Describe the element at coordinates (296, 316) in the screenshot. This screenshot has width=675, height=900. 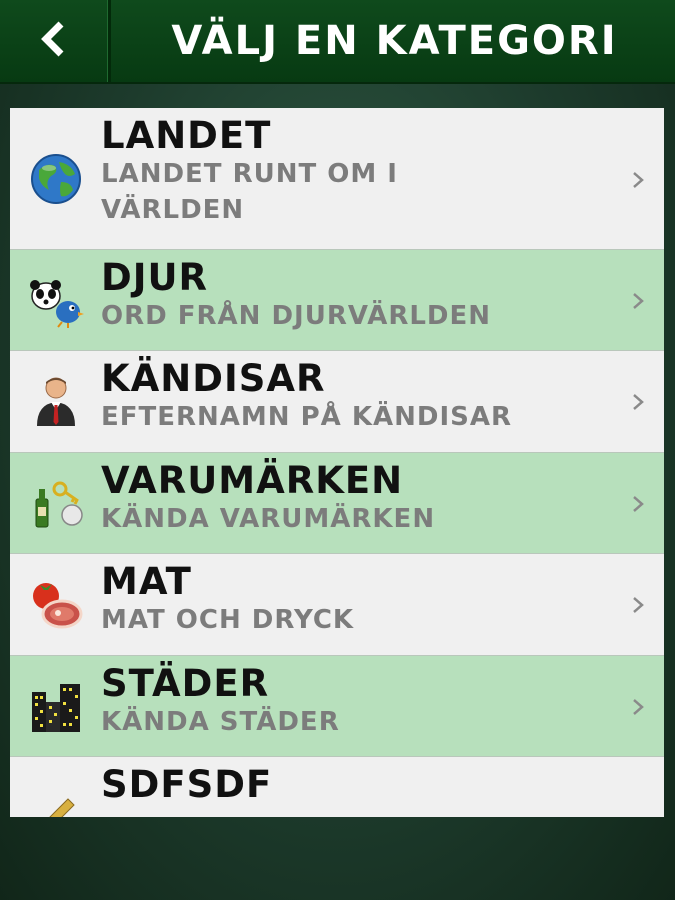
I see `category-subtitle: ORD FRÅN DJURVÄRLDEN` at that location.